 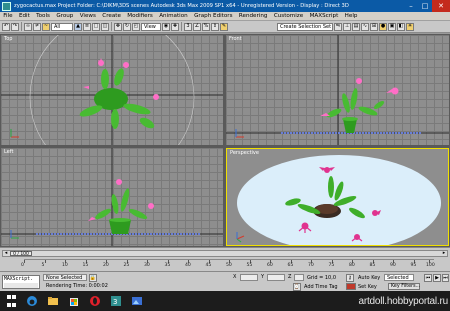 I want to click on x-coordinate-field, so click(x=249, y=277).